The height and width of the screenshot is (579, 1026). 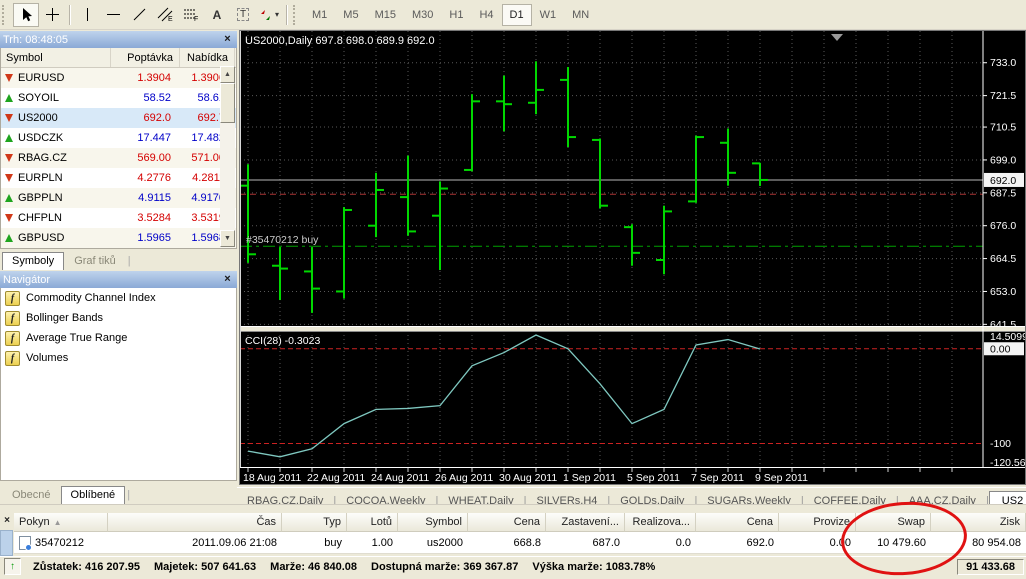 What do you see at coordinates (737, 542) in the screenshot?
I see `order-cell-cena: 692.0` at bounding box center [737, 542].